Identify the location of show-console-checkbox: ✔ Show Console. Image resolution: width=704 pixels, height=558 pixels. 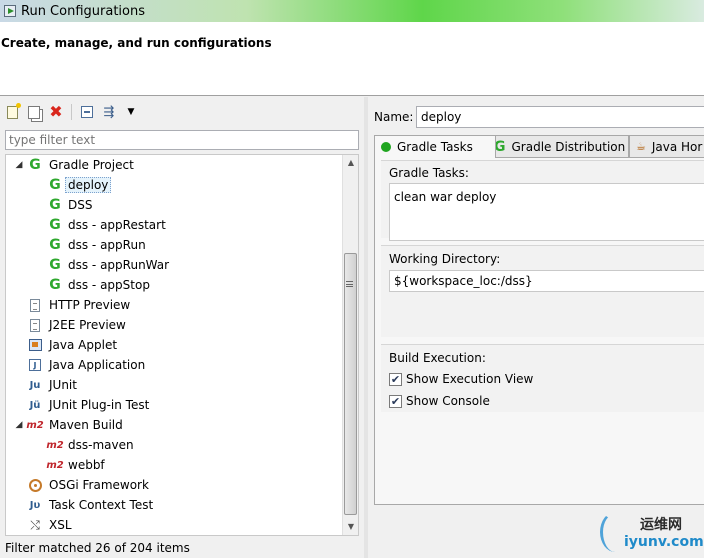
(439, 401).